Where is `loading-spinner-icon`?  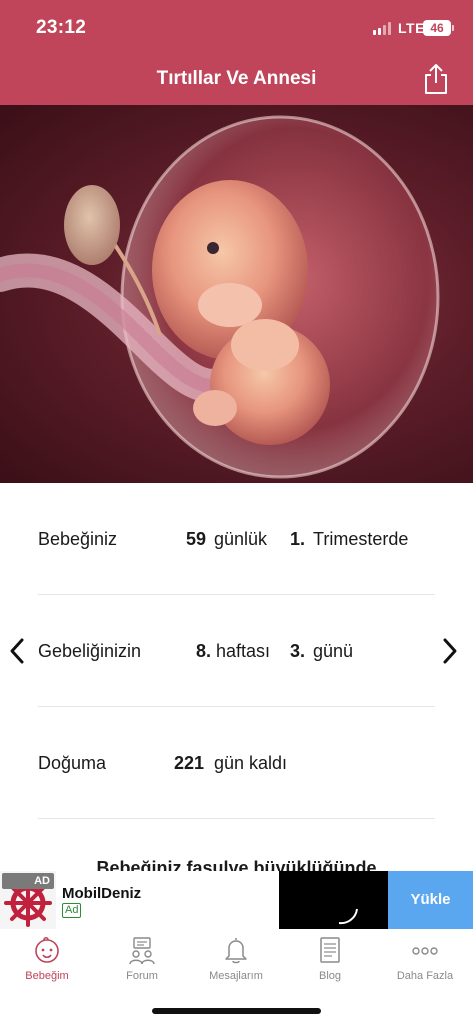 loading-spinner-icon is located at coordinates (348, 916).